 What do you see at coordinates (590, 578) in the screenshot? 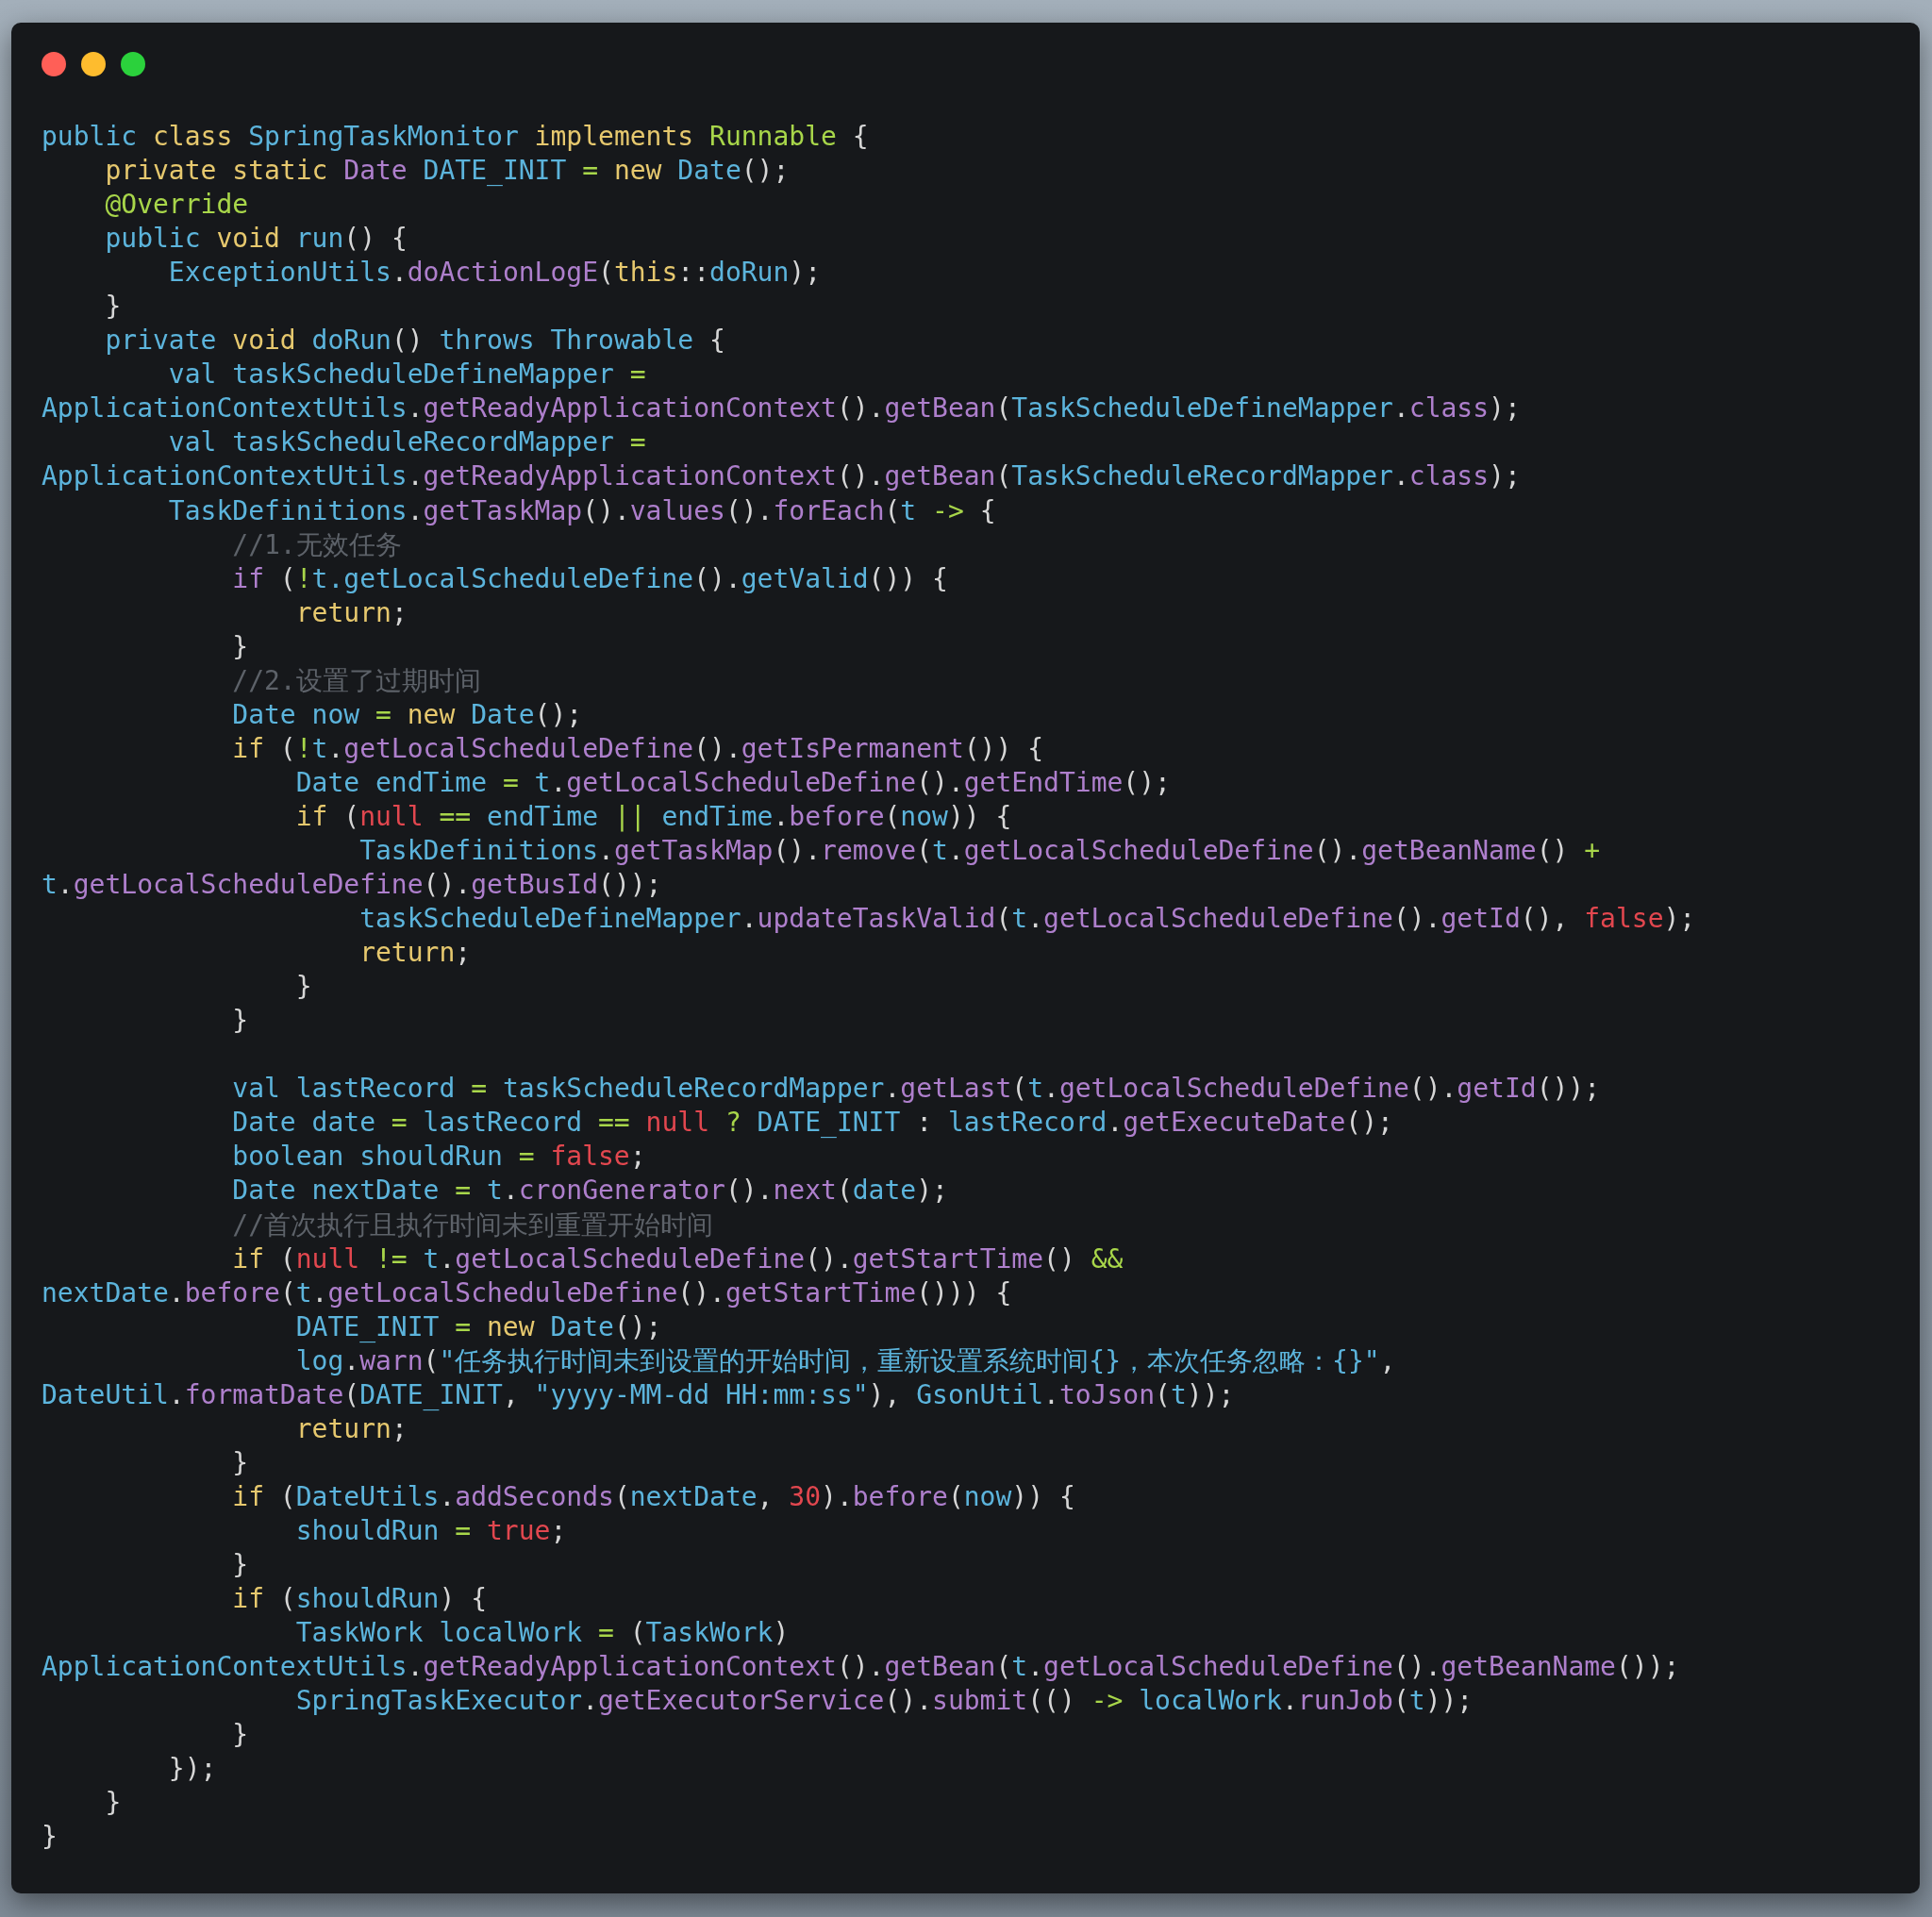
I see `code-line: if (!t.getLocalScheduleDefine().getValid()) {` at bounding box center [590, 578].